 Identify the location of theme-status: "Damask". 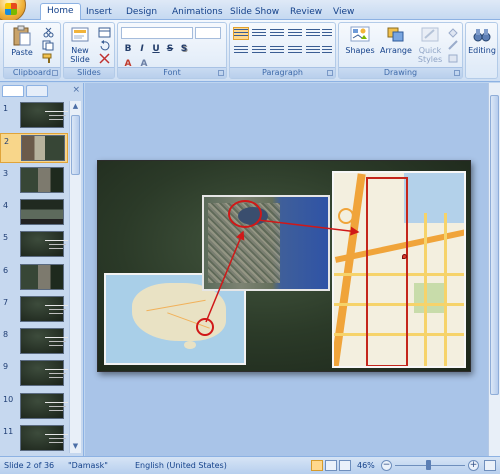
(88, 465).